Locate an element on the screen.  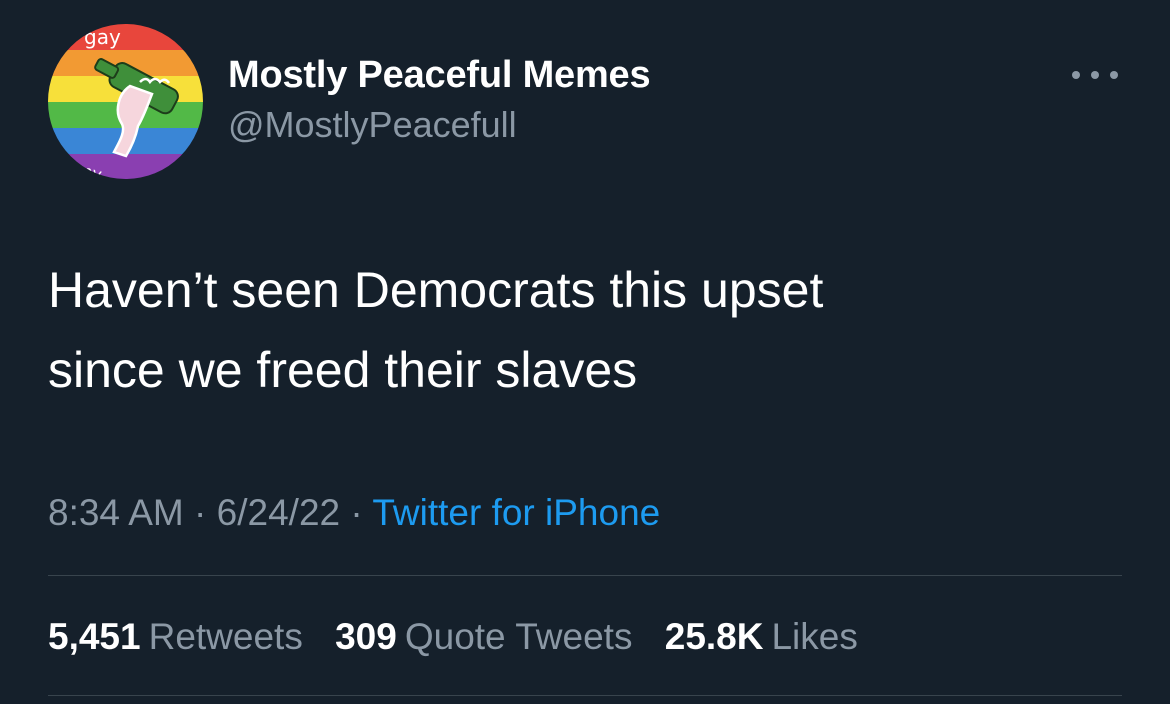
likes-label: Likes is located at coordinates (814, 636).